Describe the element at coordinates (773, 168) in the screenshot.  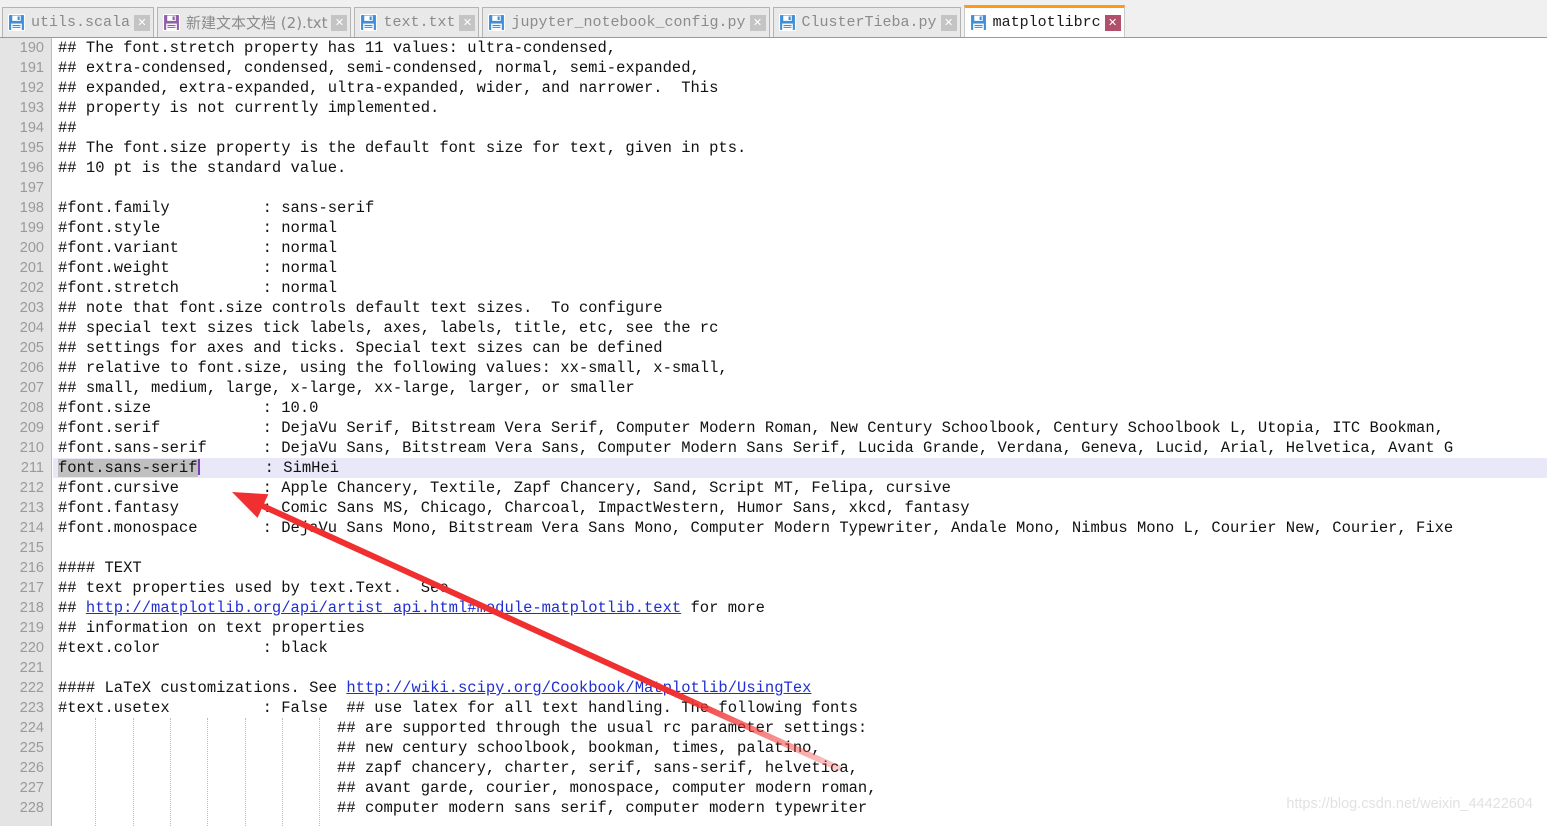
I see `code-line: 196 ## 10 pt is the standard value.` at that location.